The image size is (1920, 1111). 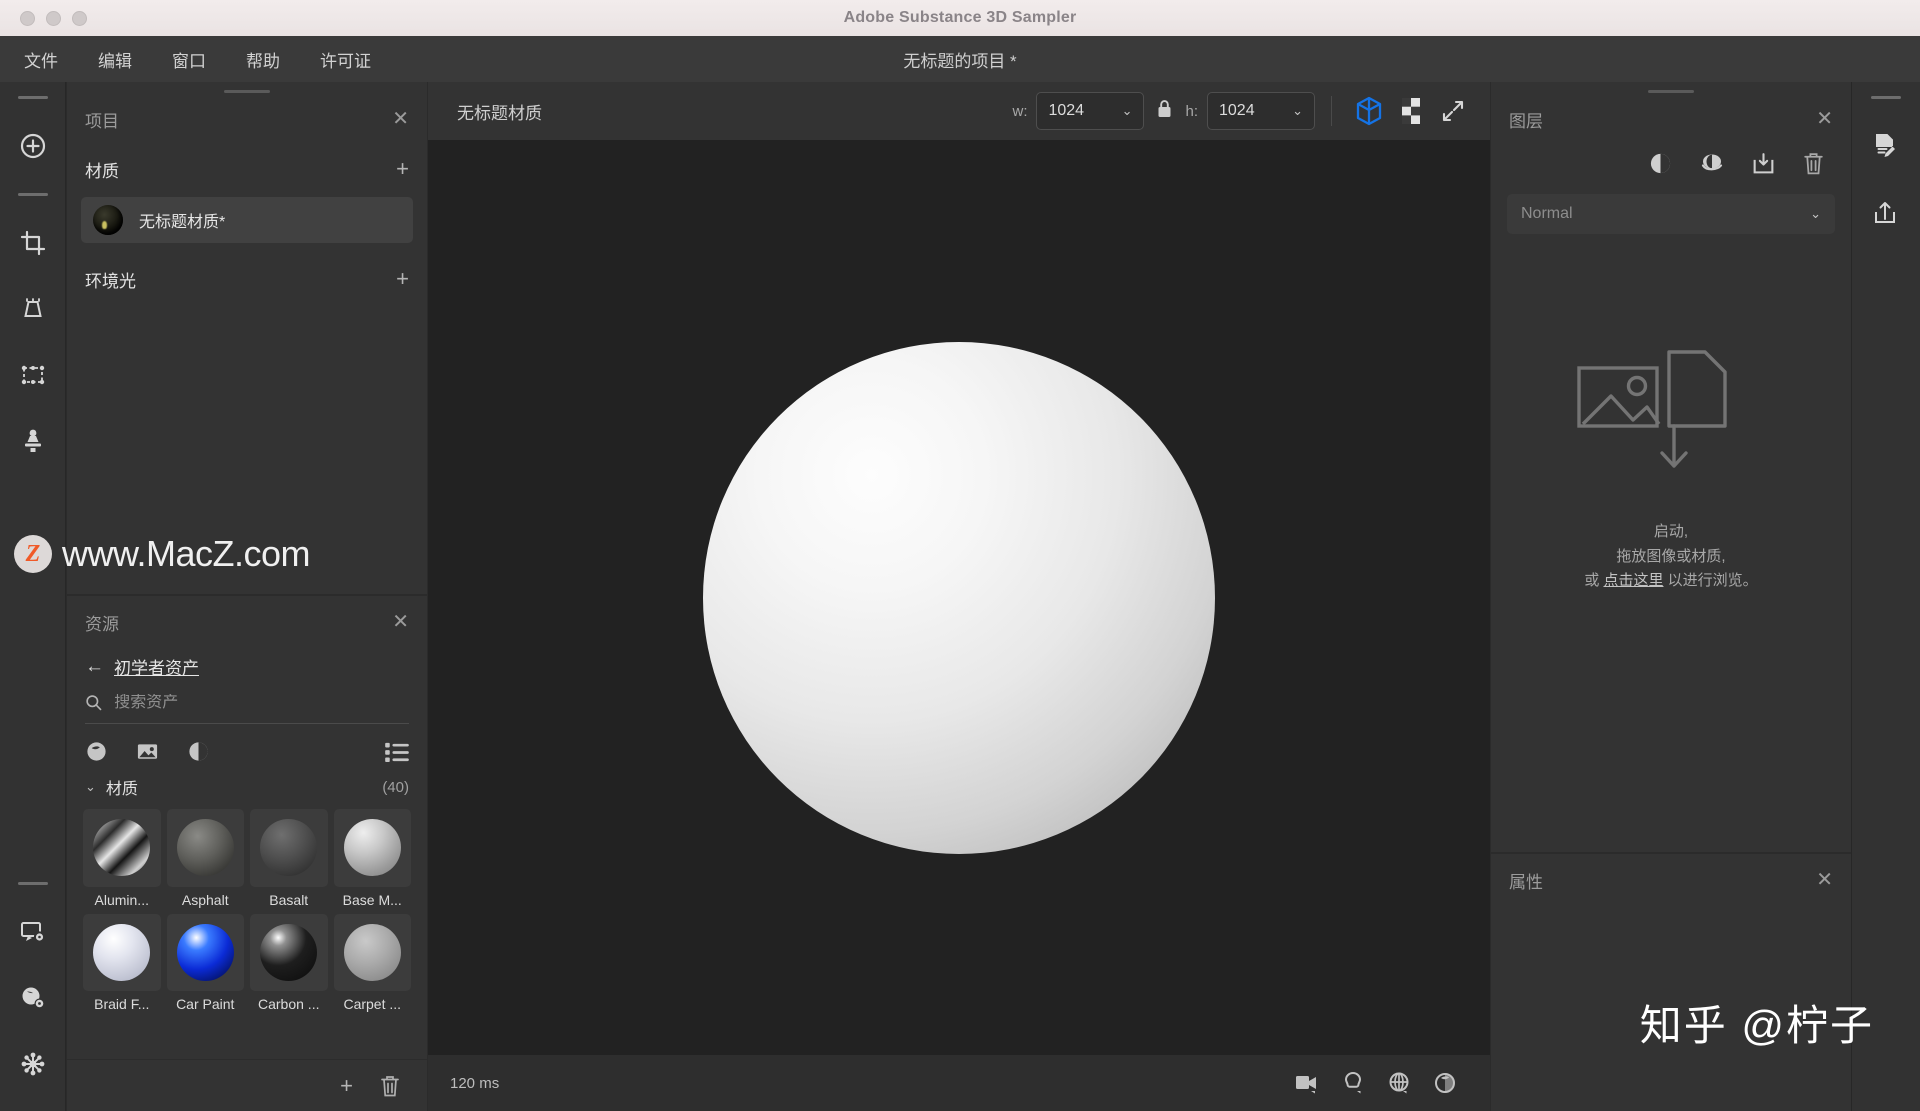 What do you see at coordinates (1399, 1083) in the screenshot?
I see `environment-icon` at bounding box center [1399, 1083].